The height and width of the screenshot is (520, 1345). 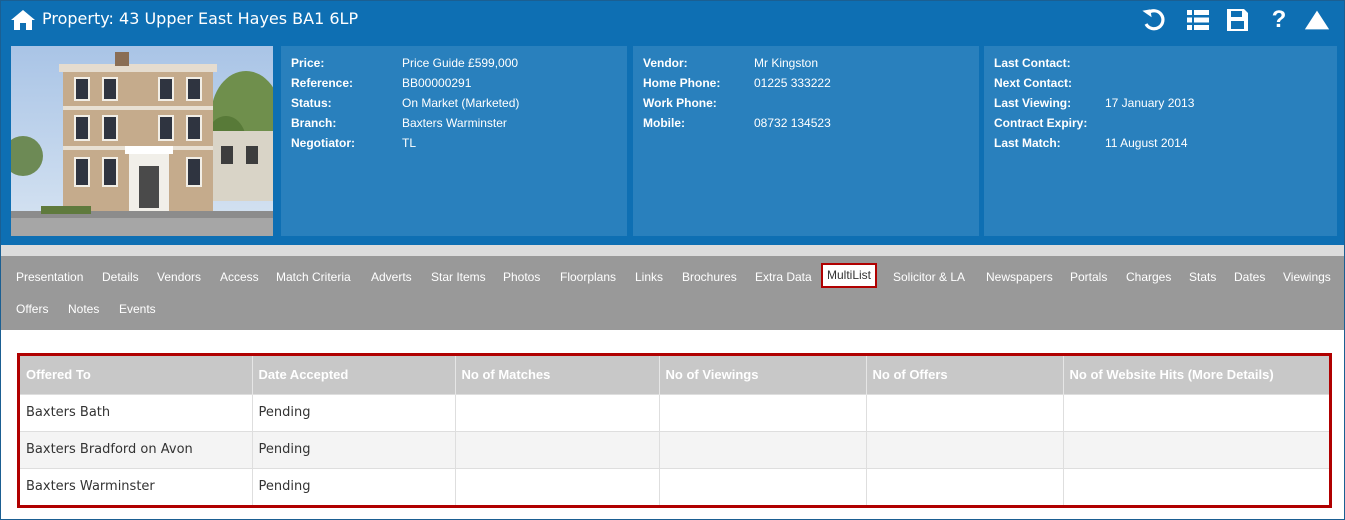 What do you see at coordinates (1307, 277) in the screenshot?
I see `tab-viewings: Viewings` at bounding box center [1307, 277].